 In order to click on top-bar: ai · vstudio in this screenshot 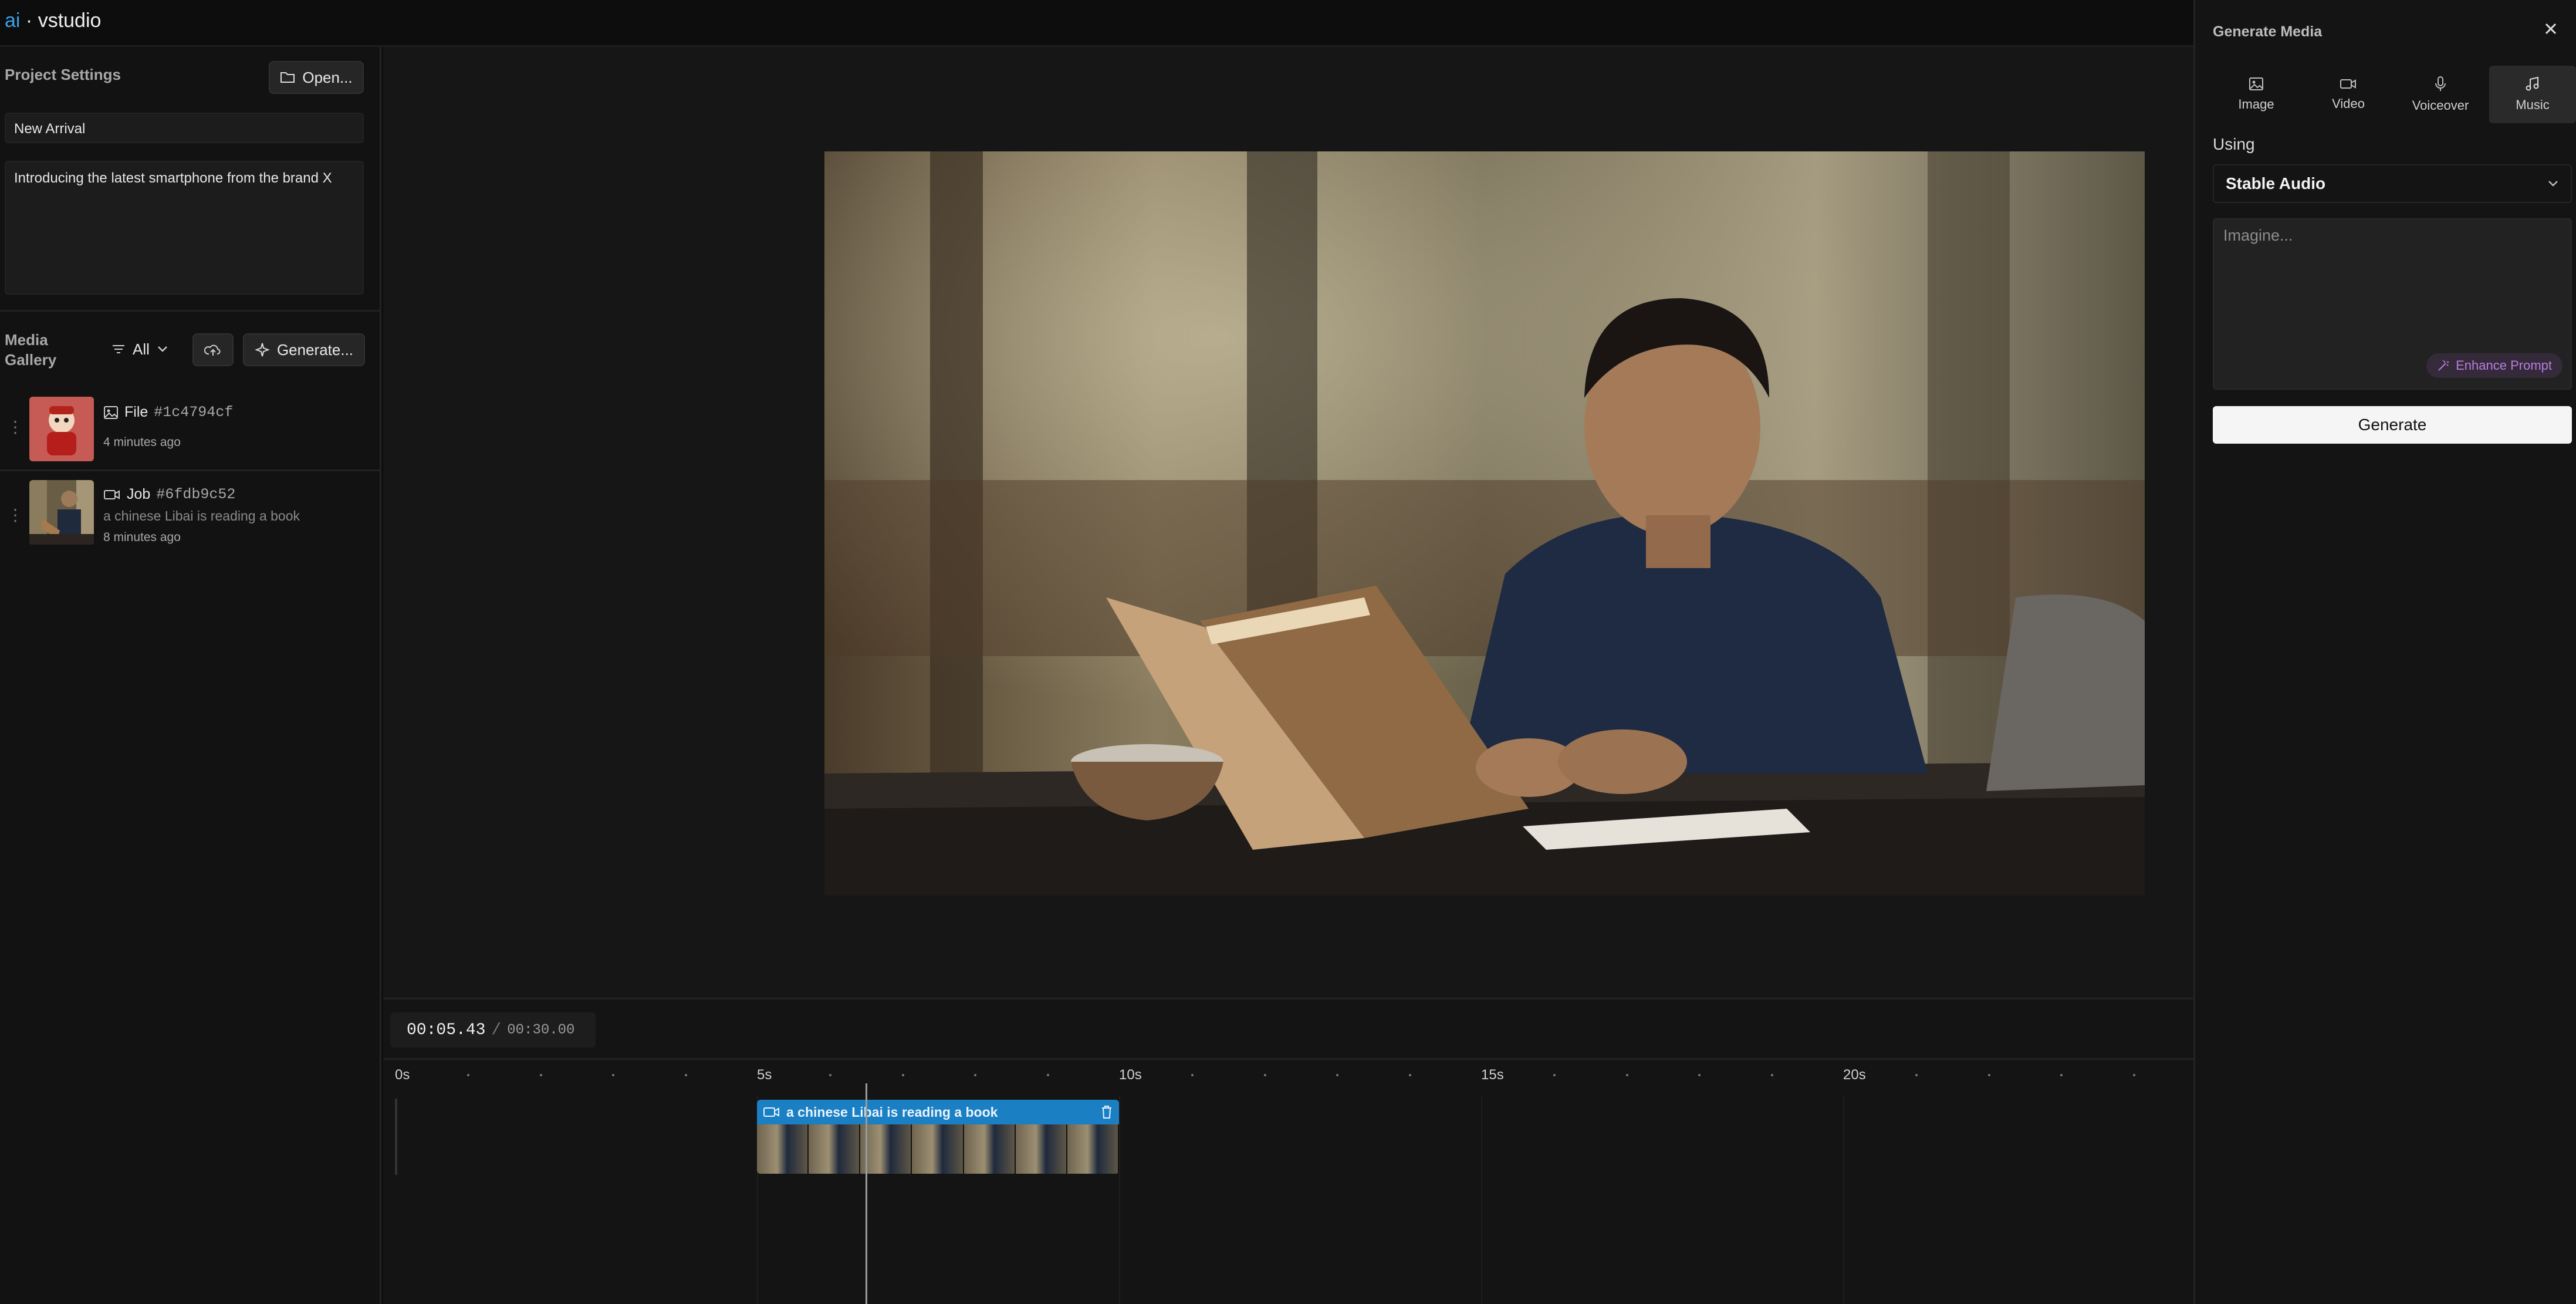, I will do `click(1096, 23)`.